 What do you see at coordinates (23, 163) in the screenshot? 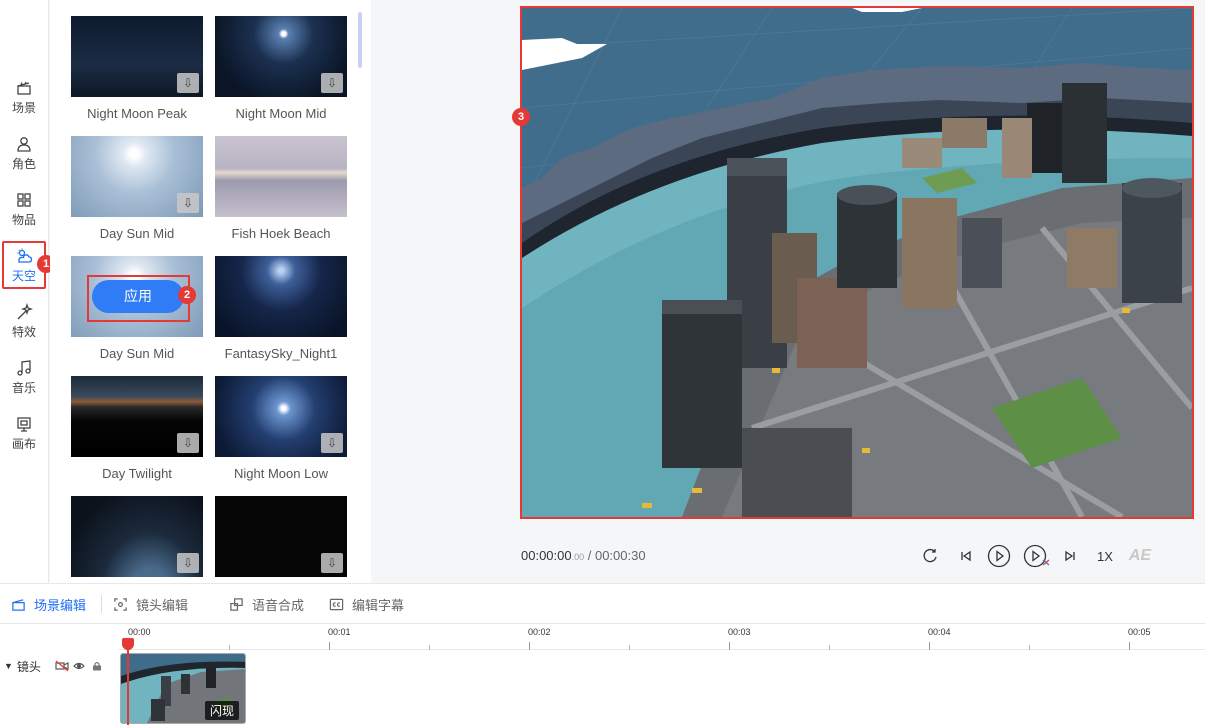
I see `nav-item-label: 角色` at bounding box center [23, 163].